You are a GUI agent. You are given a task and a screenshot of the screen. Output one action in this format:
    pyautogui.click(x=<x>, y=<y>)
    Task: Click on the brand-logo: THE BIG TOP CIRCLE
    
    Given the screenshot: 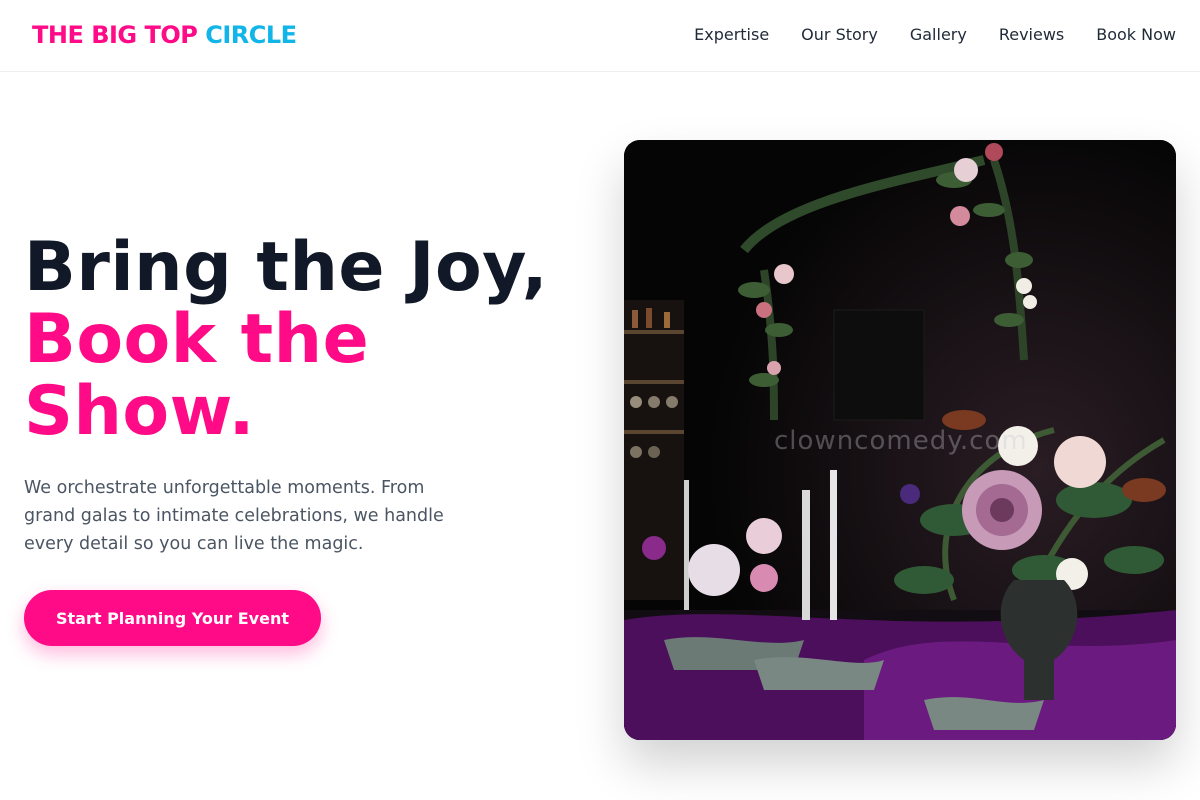 What is the action you would take?
    pyautogui.click(x=164, y=35)
    